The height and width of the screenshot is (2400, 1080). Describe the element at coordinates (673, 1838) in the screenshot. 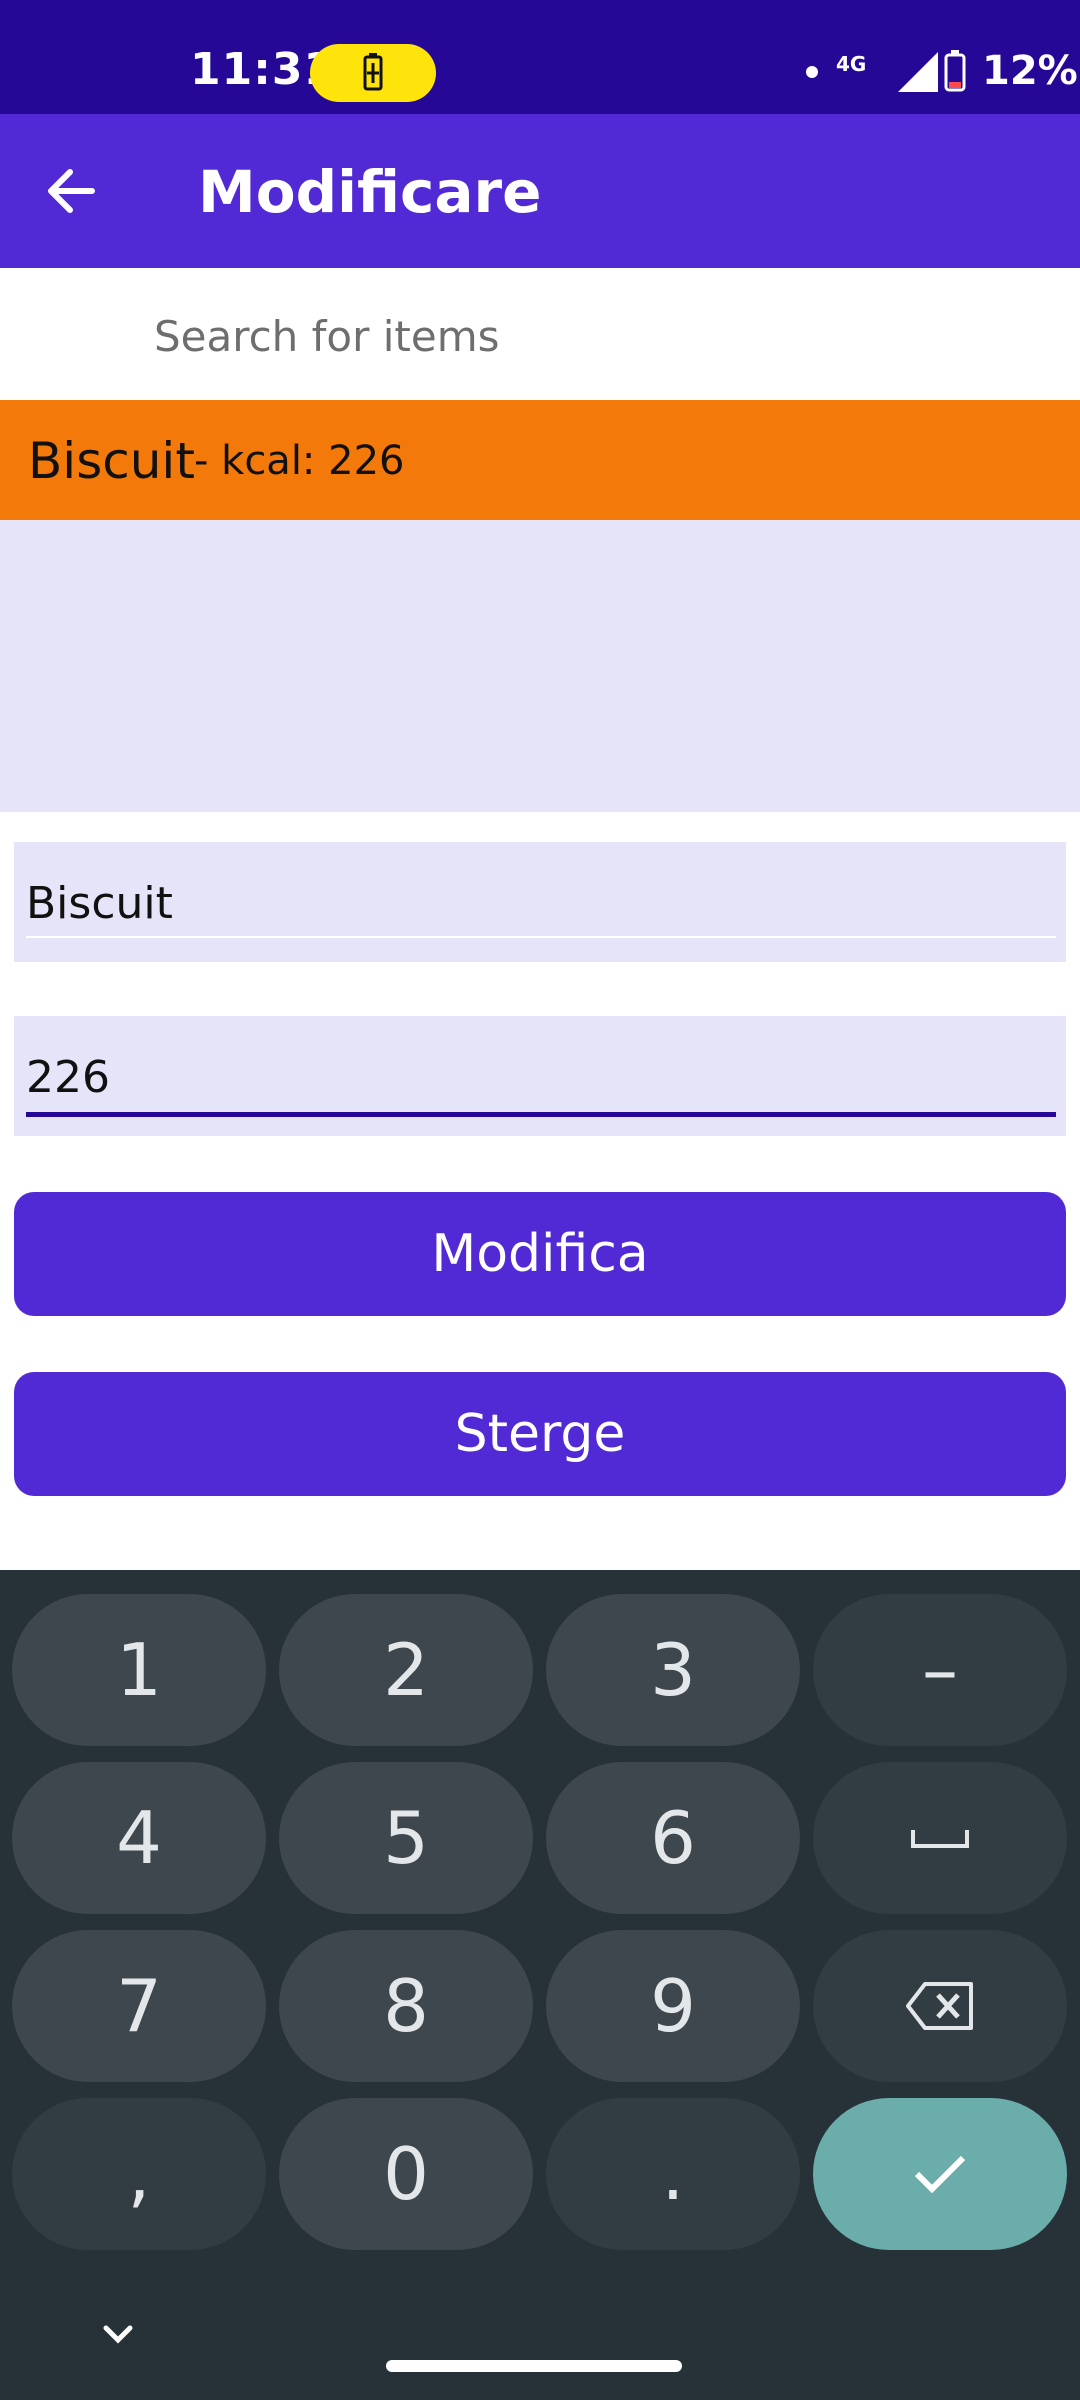

I see `key-6: 6` at that location.